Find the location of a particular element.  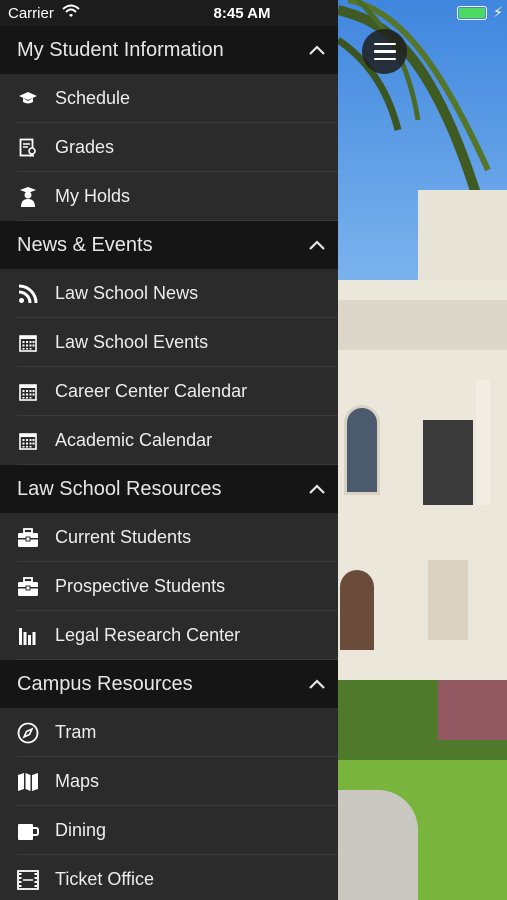

menu-item-label: Ticket Office is located at coordinates (105, 879).